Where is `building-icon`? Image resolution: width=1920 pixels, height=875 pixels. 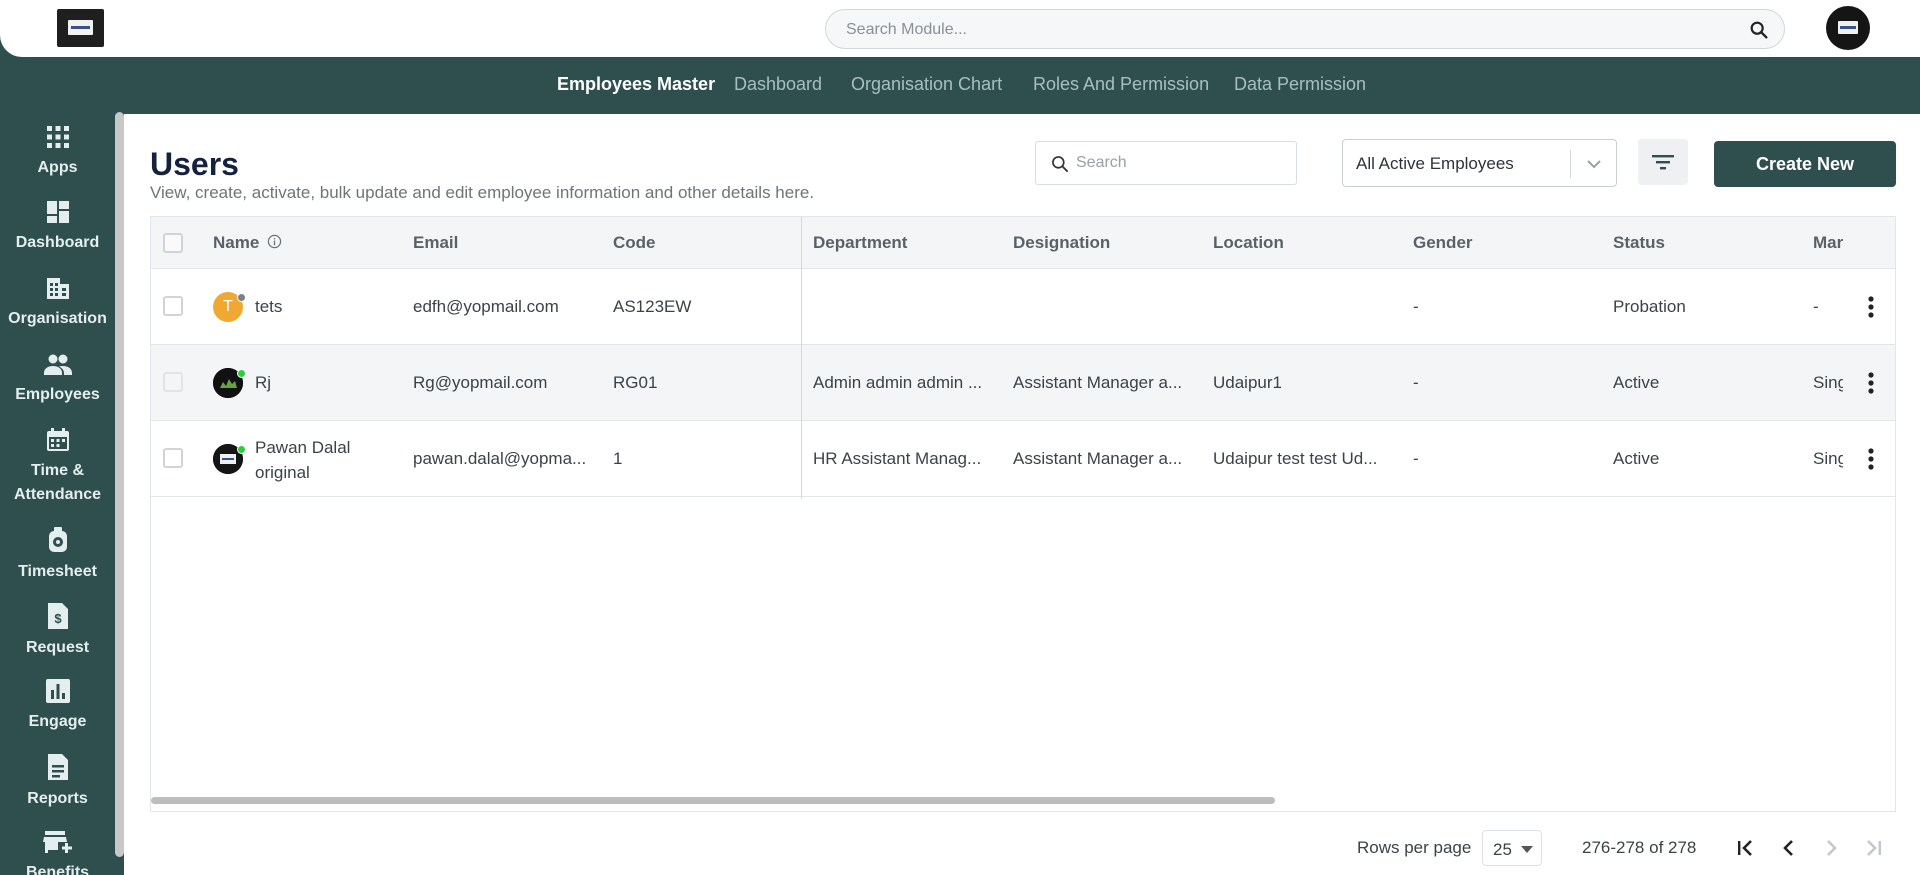 building-icon is located at coordinates (57, 288).